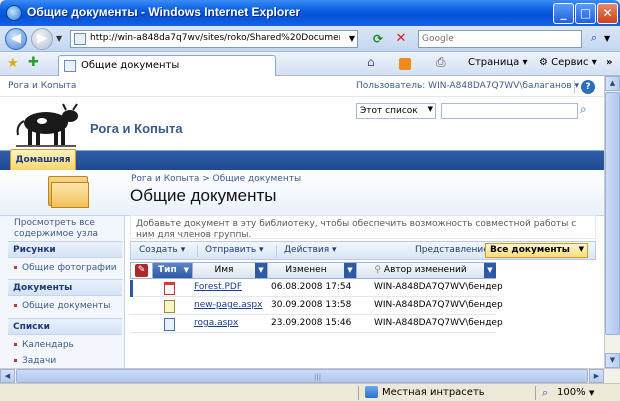  What do you see at coordinates (69, 268) in the screenshot?
I see `nav-item-label: Общие фотографии` at bounding box center [69, 268].